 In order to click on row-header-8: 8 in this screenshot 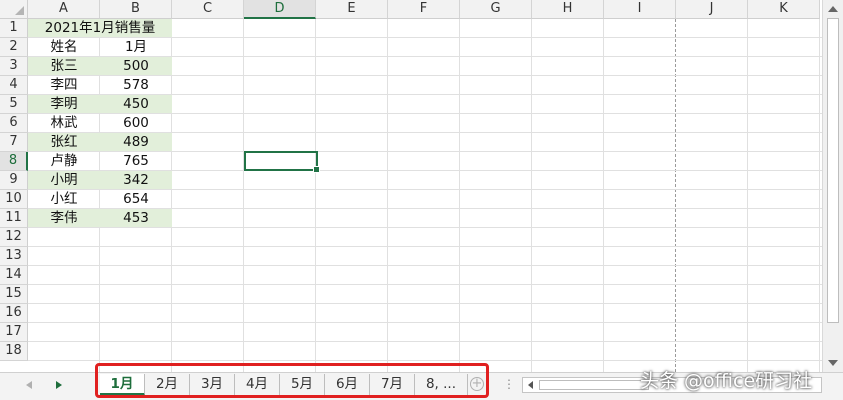, I will do `click(14, 161)`.